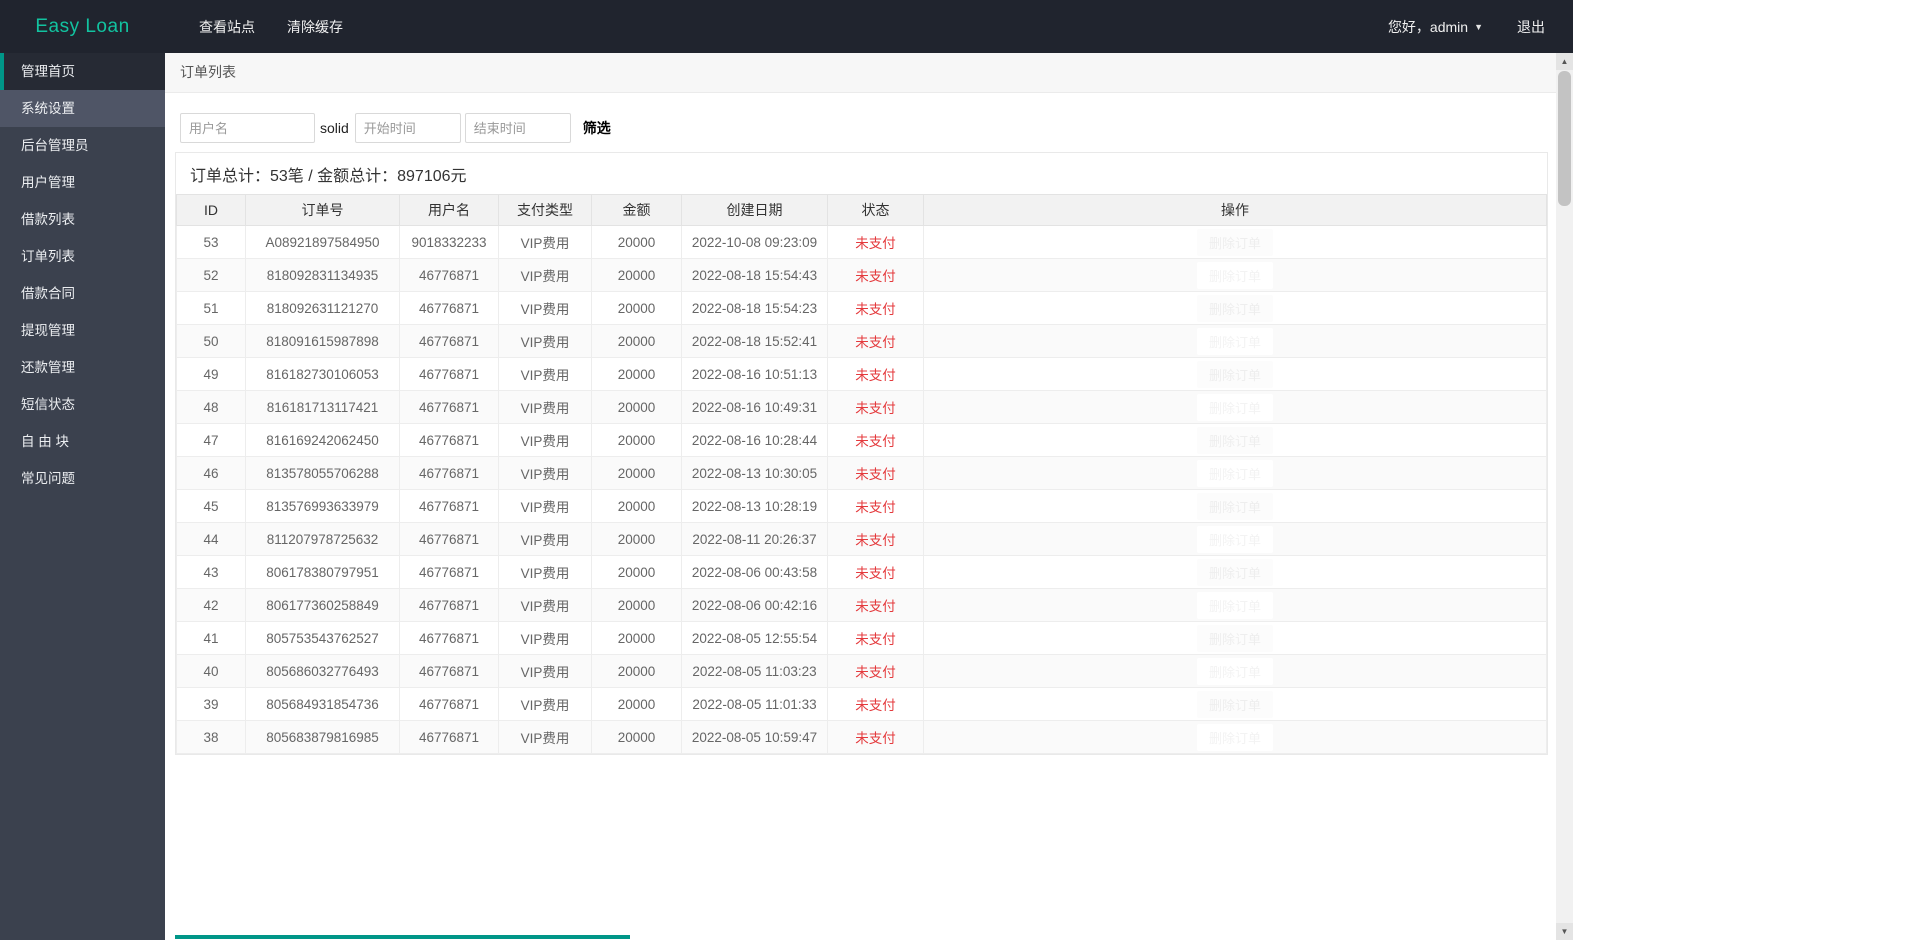 The height and width of the screenshot is (940, 1913). Describe the element at coordinates (1564, 931) in the screenshot. I see `scroll-down-icon: ▼` at that location.